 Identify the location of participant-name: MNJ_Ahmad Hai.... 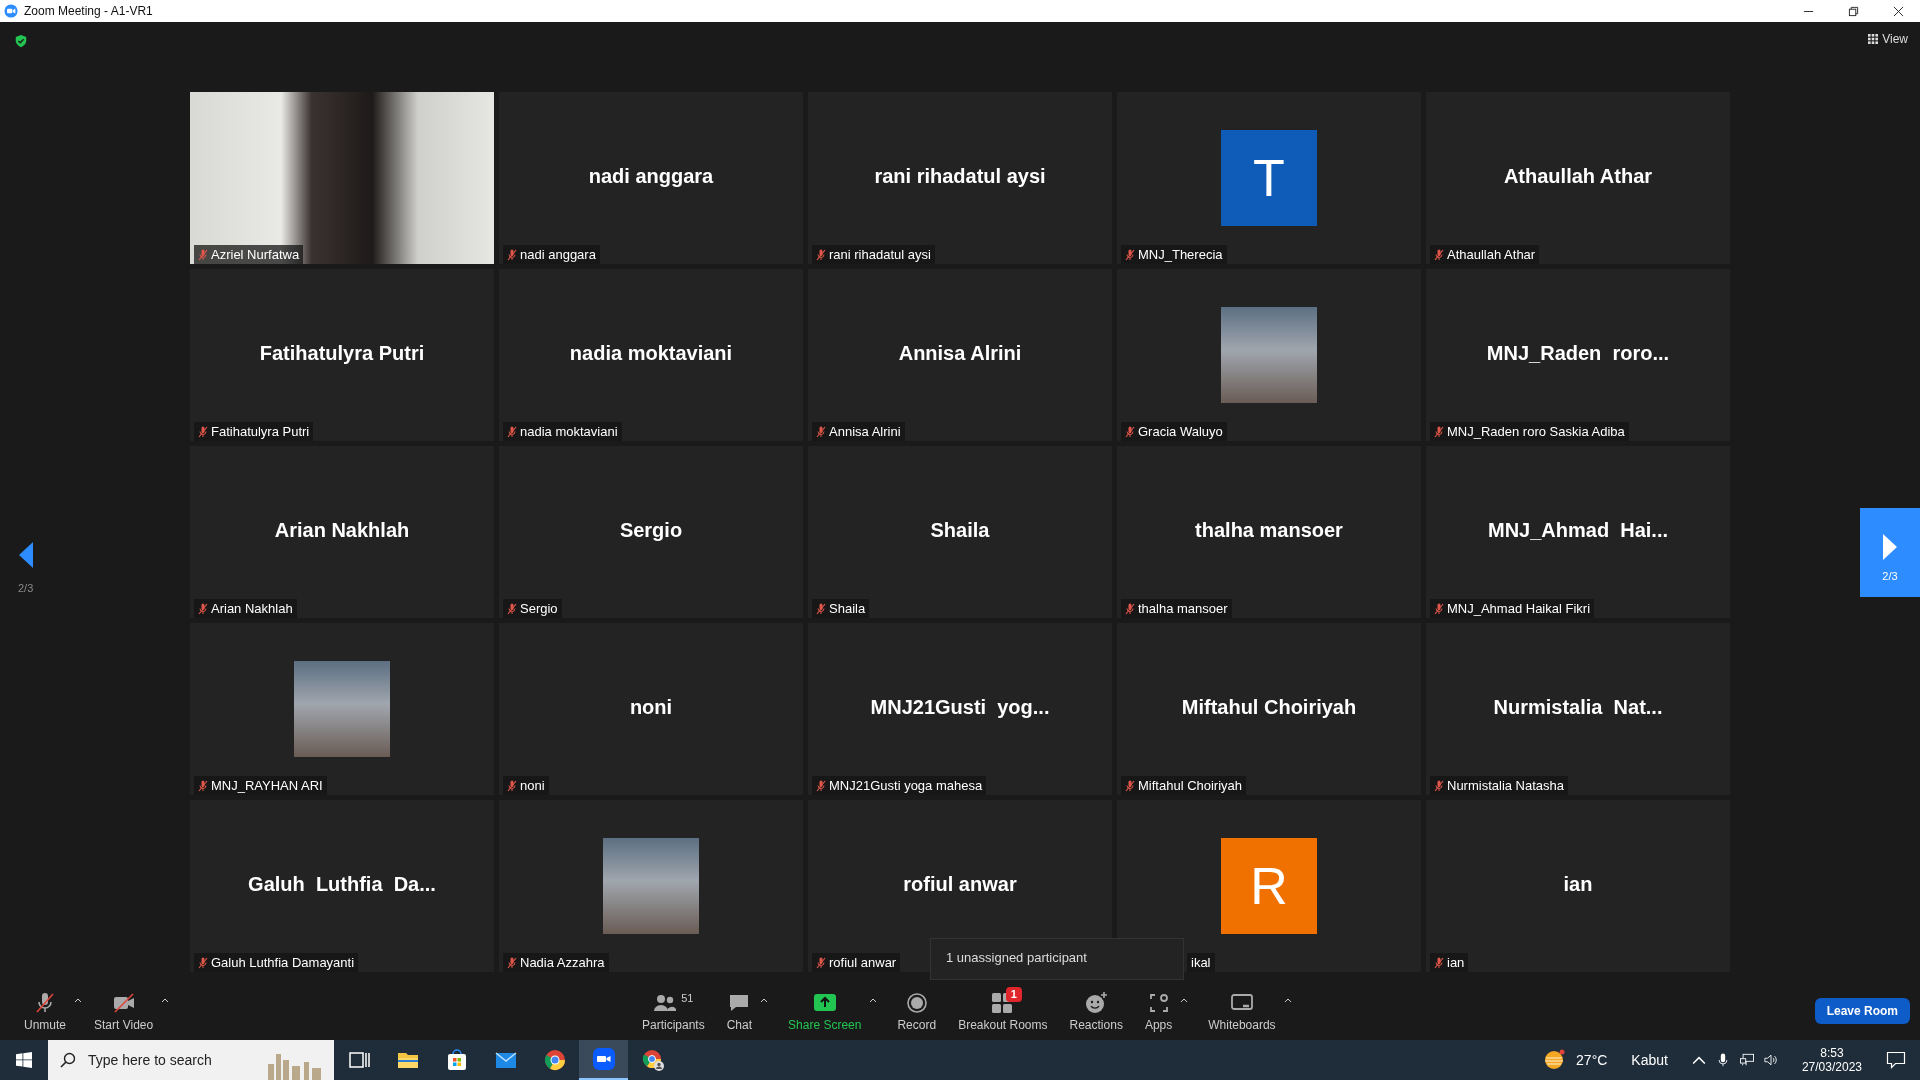
(1577, 530).